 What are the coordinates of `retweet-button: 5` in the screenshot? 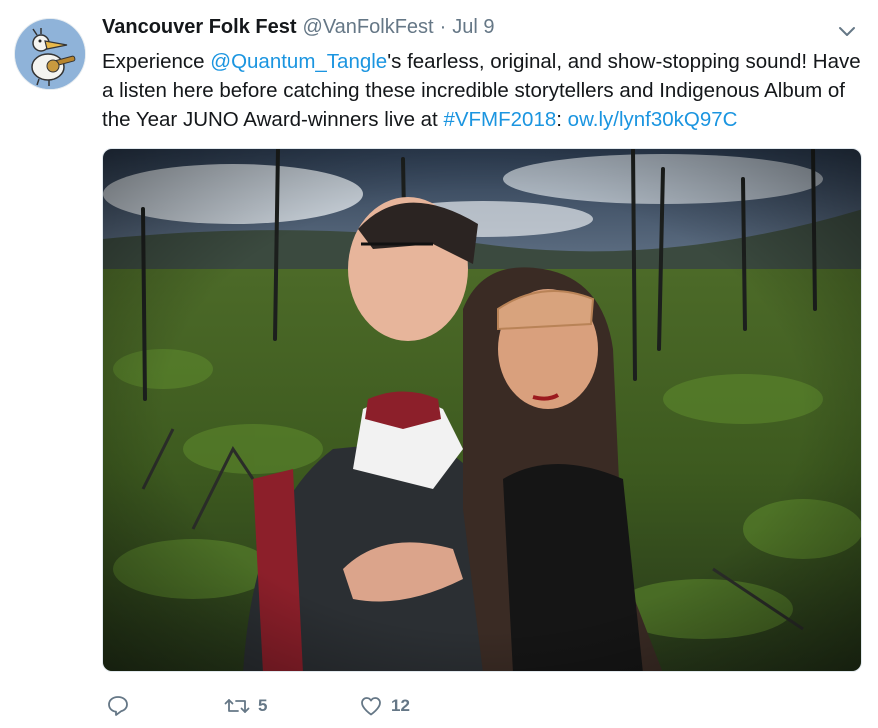 It's located at (291, 706).